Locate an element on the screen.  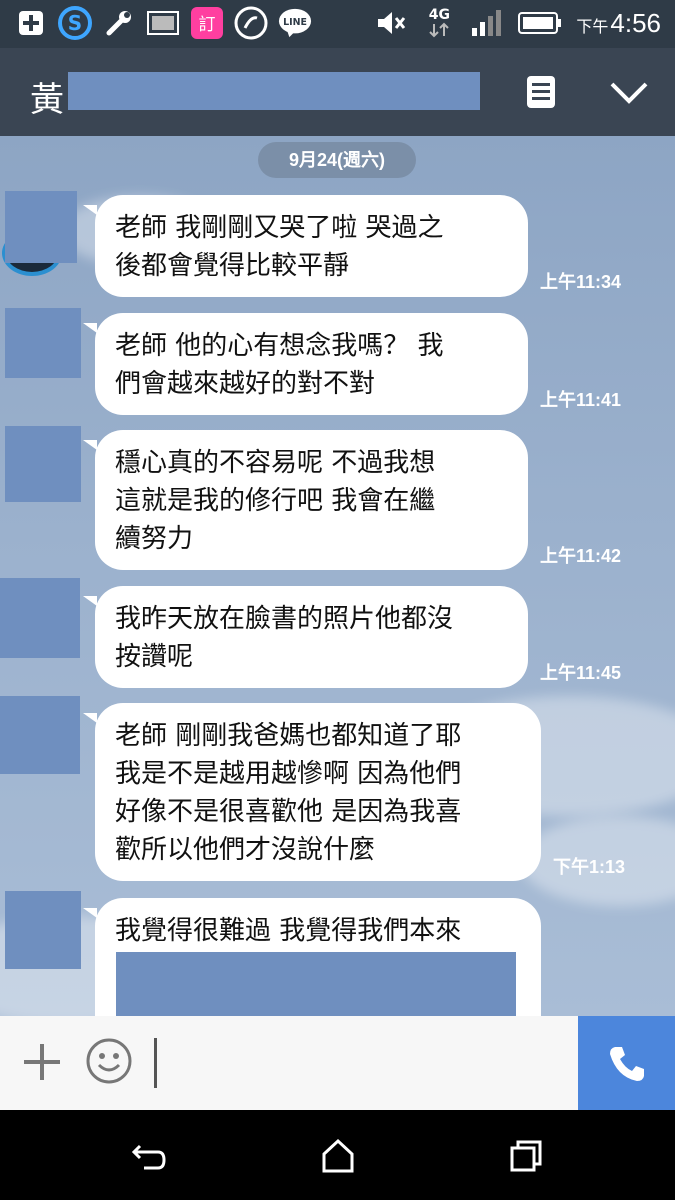
battery-icon is located at coordinates (540, 23).